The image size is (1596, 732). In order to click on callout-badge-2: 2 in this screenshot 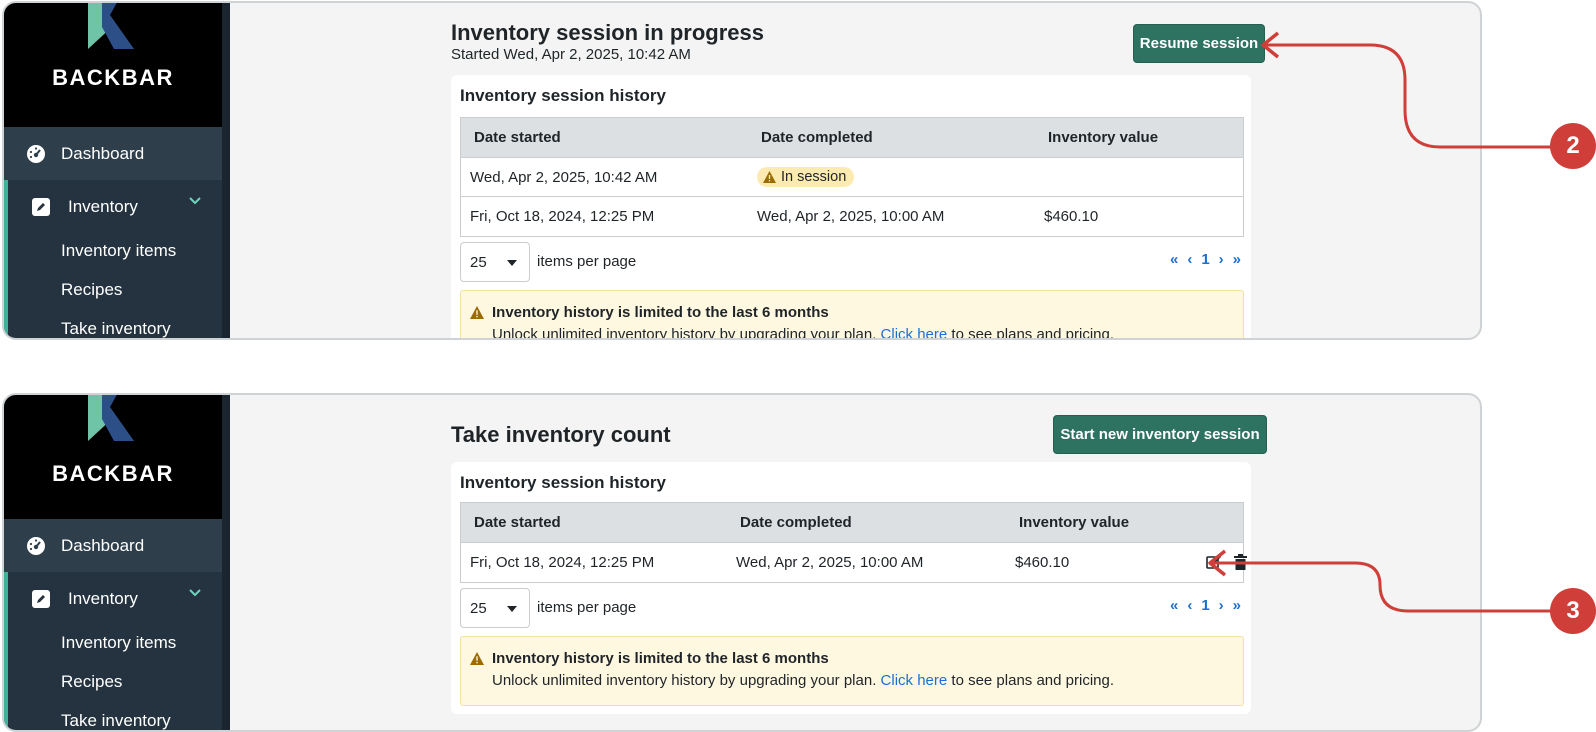, I will do `click(1573, 146)`.